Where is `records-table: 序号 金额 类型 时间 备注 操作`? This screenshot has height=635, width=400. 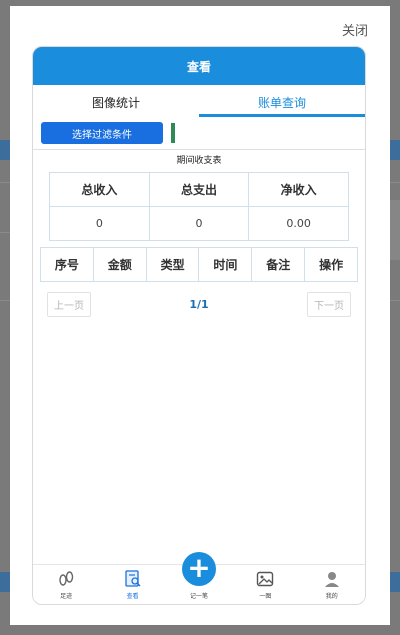 records-table: 序号 金额 类型 时间 备注 操作 is located at coordinates (199, 264).